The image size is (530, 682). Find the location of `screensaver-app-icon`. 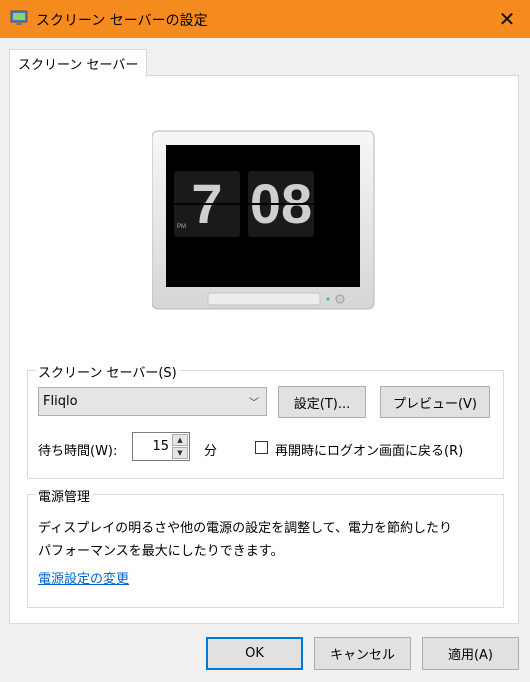

screensaver-app-icon is located at coordinates (19, 17).